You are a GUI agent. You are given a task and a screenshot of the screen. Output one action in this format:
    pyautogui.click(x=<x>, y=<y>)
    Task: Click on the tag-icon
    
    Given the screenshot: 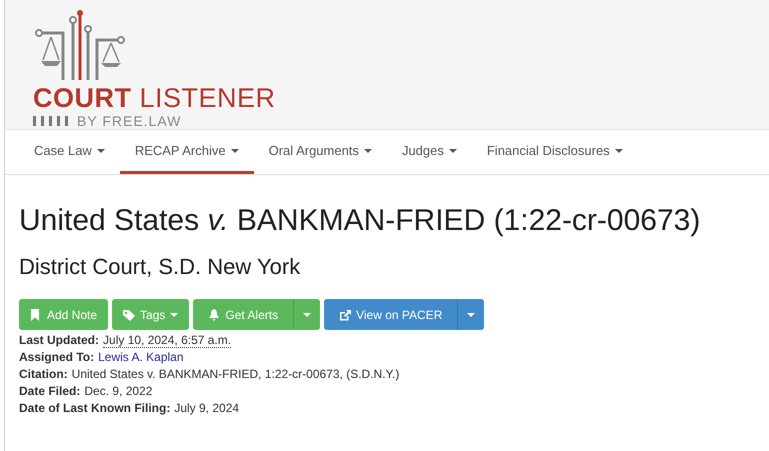 What is the action you would take?
    pyautogui.click(x=129, y=314)
    